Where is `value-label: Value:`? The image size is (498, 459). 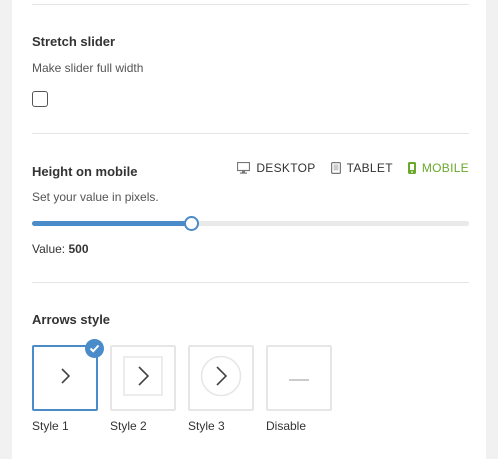
value-label: Value: is located at coordinates (49, 249).